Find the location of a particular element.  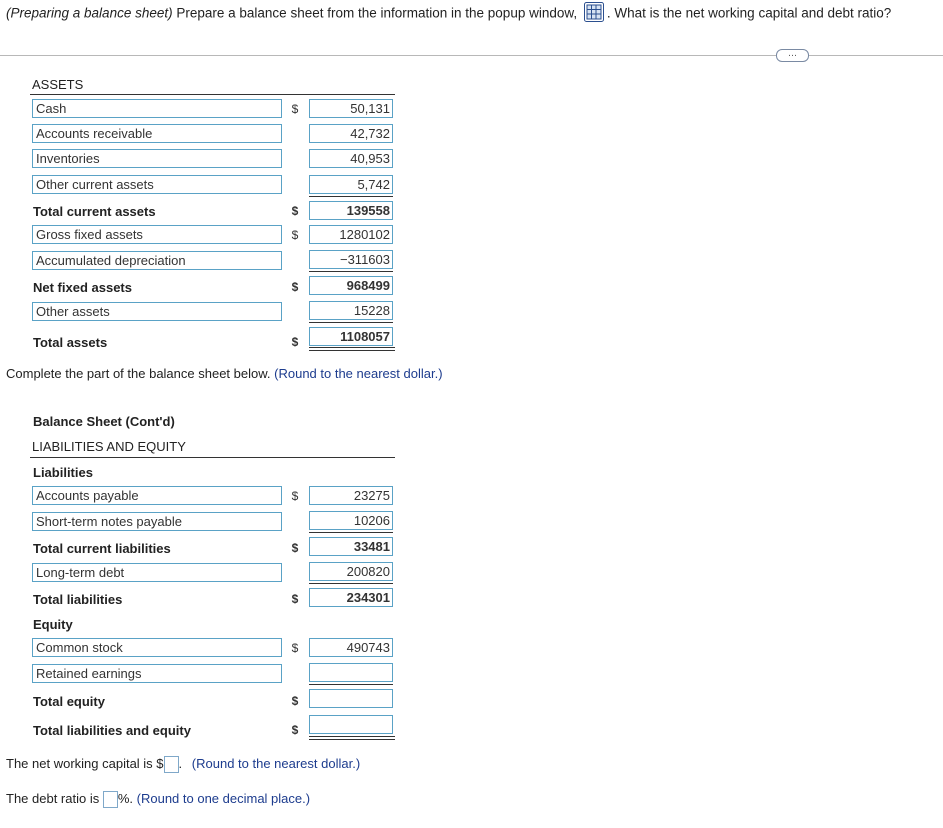

liab-label-total-liabilities-equity: Total liabilities and equity is located at coordinates (112, 730).